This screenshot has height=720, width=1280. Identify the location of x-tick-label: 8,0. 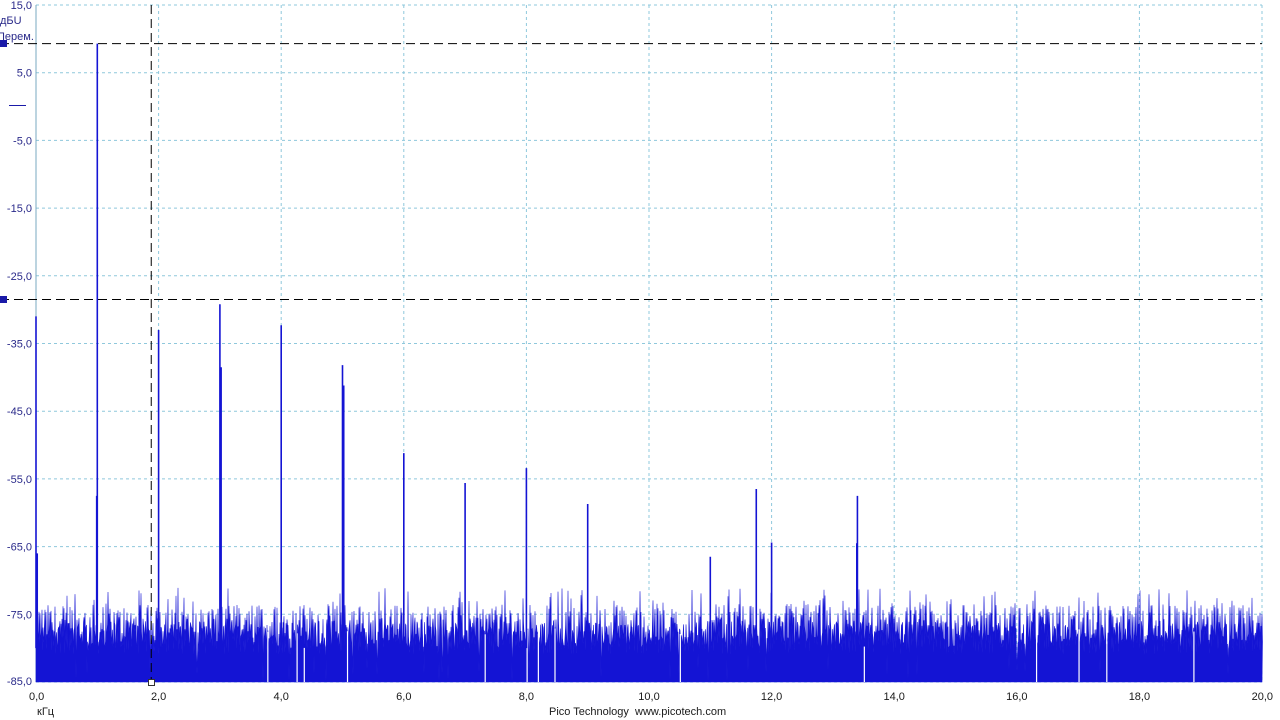
(526, 697).